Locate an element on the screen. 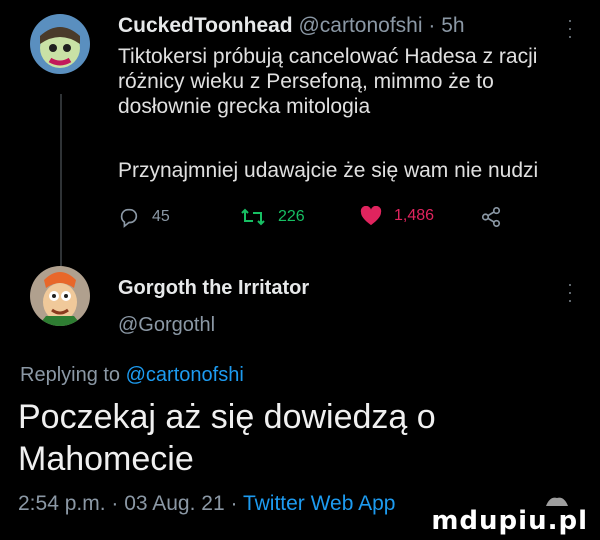 The height and width of the screenshot is (540, 600). reply-meta: 2:54 p.m. · 03 Aug. 21 · Twitter Web App is located at coordinates (206, 504).